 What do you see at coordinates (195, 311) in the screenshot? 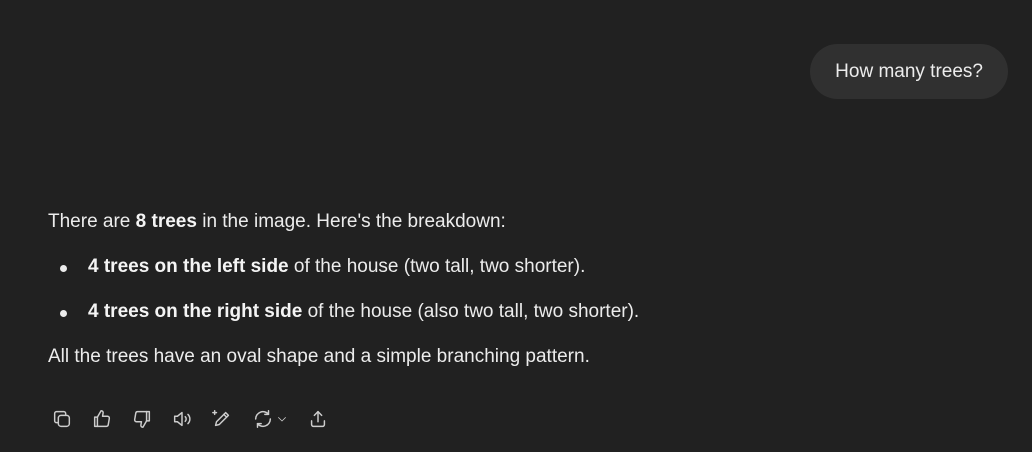
I see `bullet-bold: 4 trees on the right side` at bounding box center [195, 311].